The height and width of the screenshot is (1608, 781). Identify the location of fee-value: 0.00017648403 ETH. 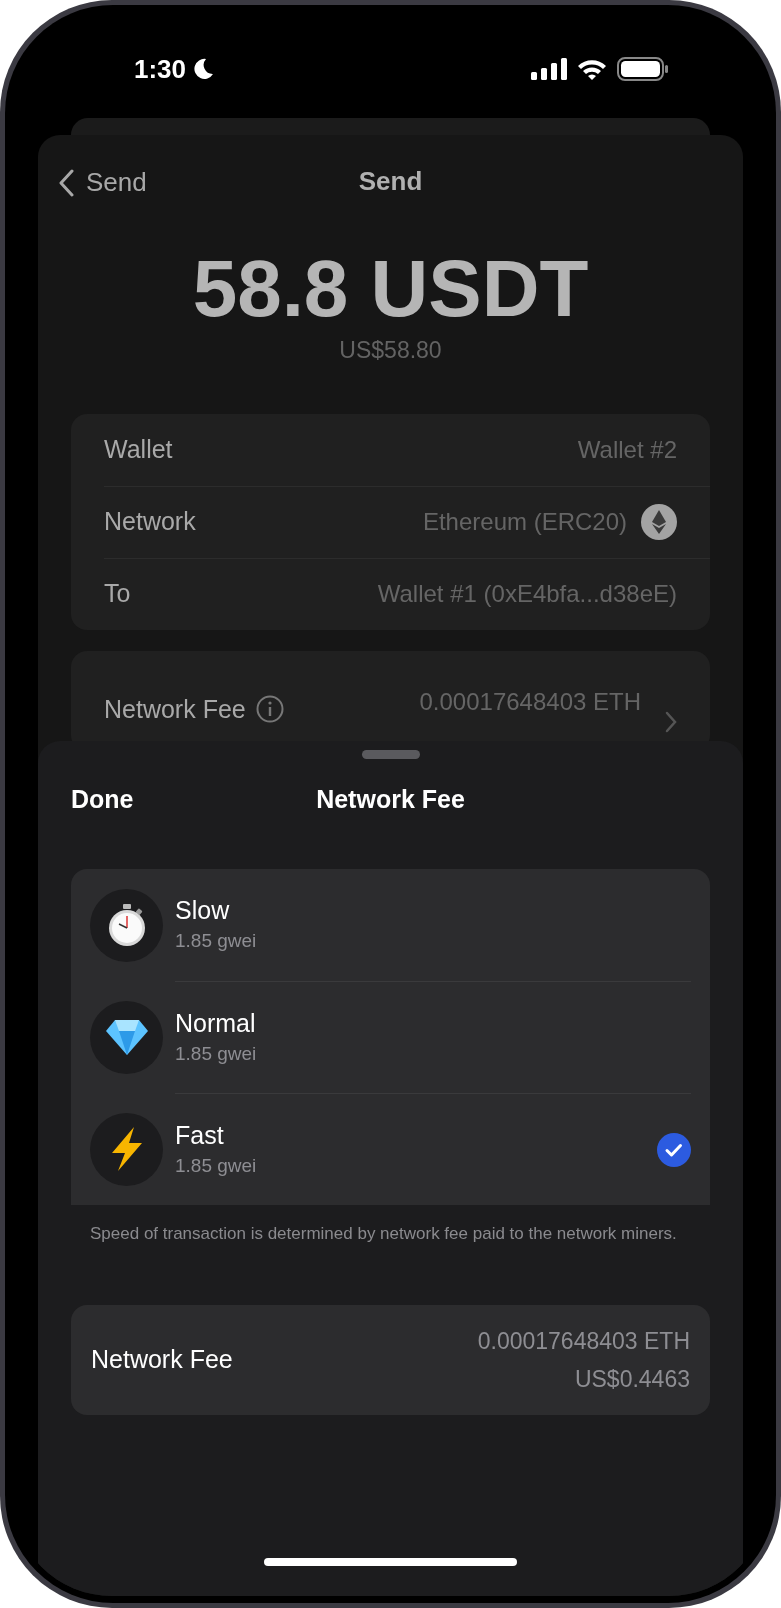
(530, 701).